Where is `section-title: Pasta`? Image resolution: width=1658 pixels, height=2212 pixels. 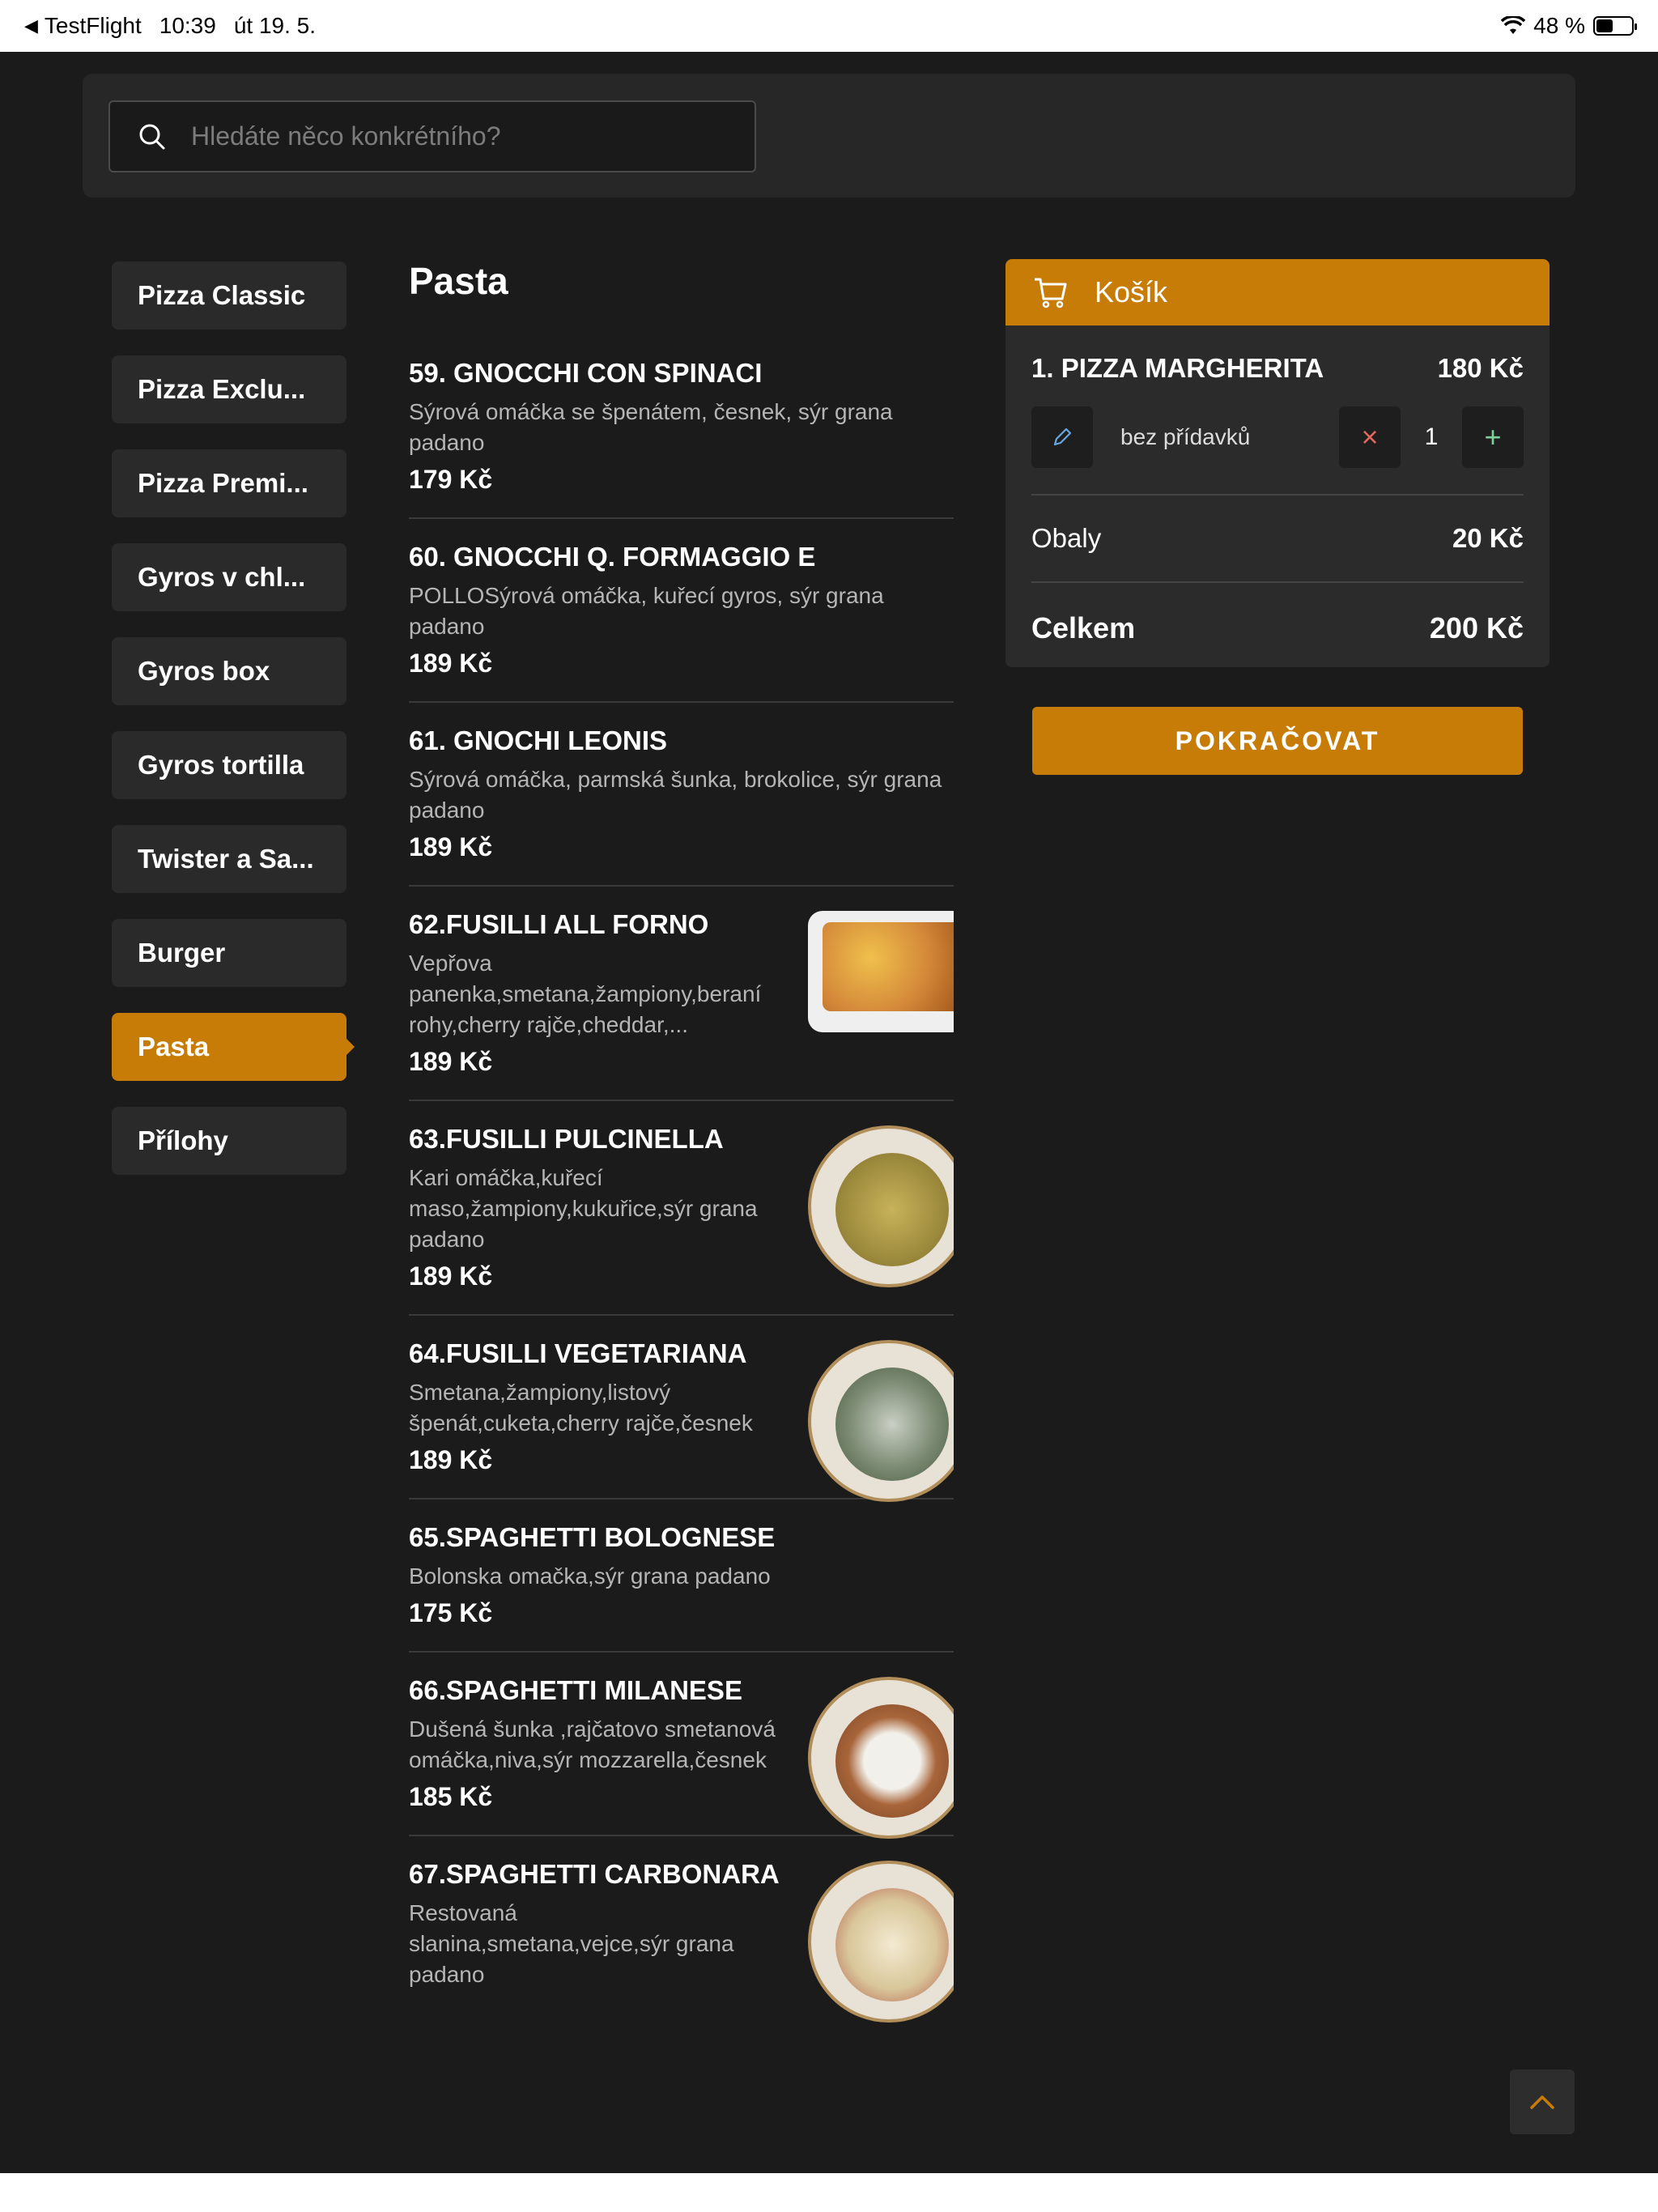
section-title: Pasta is located at coordinates (458, 281).